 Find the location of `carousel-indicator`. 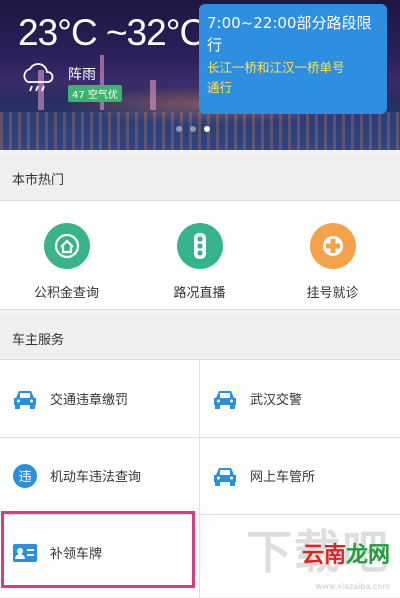

carousel-indicator is located at coordinates (193, 129).